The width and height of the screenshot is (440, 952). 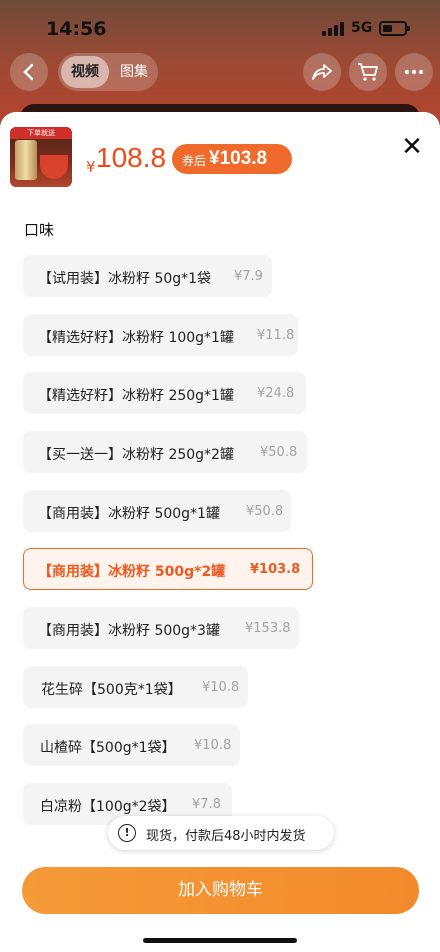 I want to click on option-item: 【买一送一】冰粉籽 250g*2罐 ¥50.8, so click(x=165, y=452).